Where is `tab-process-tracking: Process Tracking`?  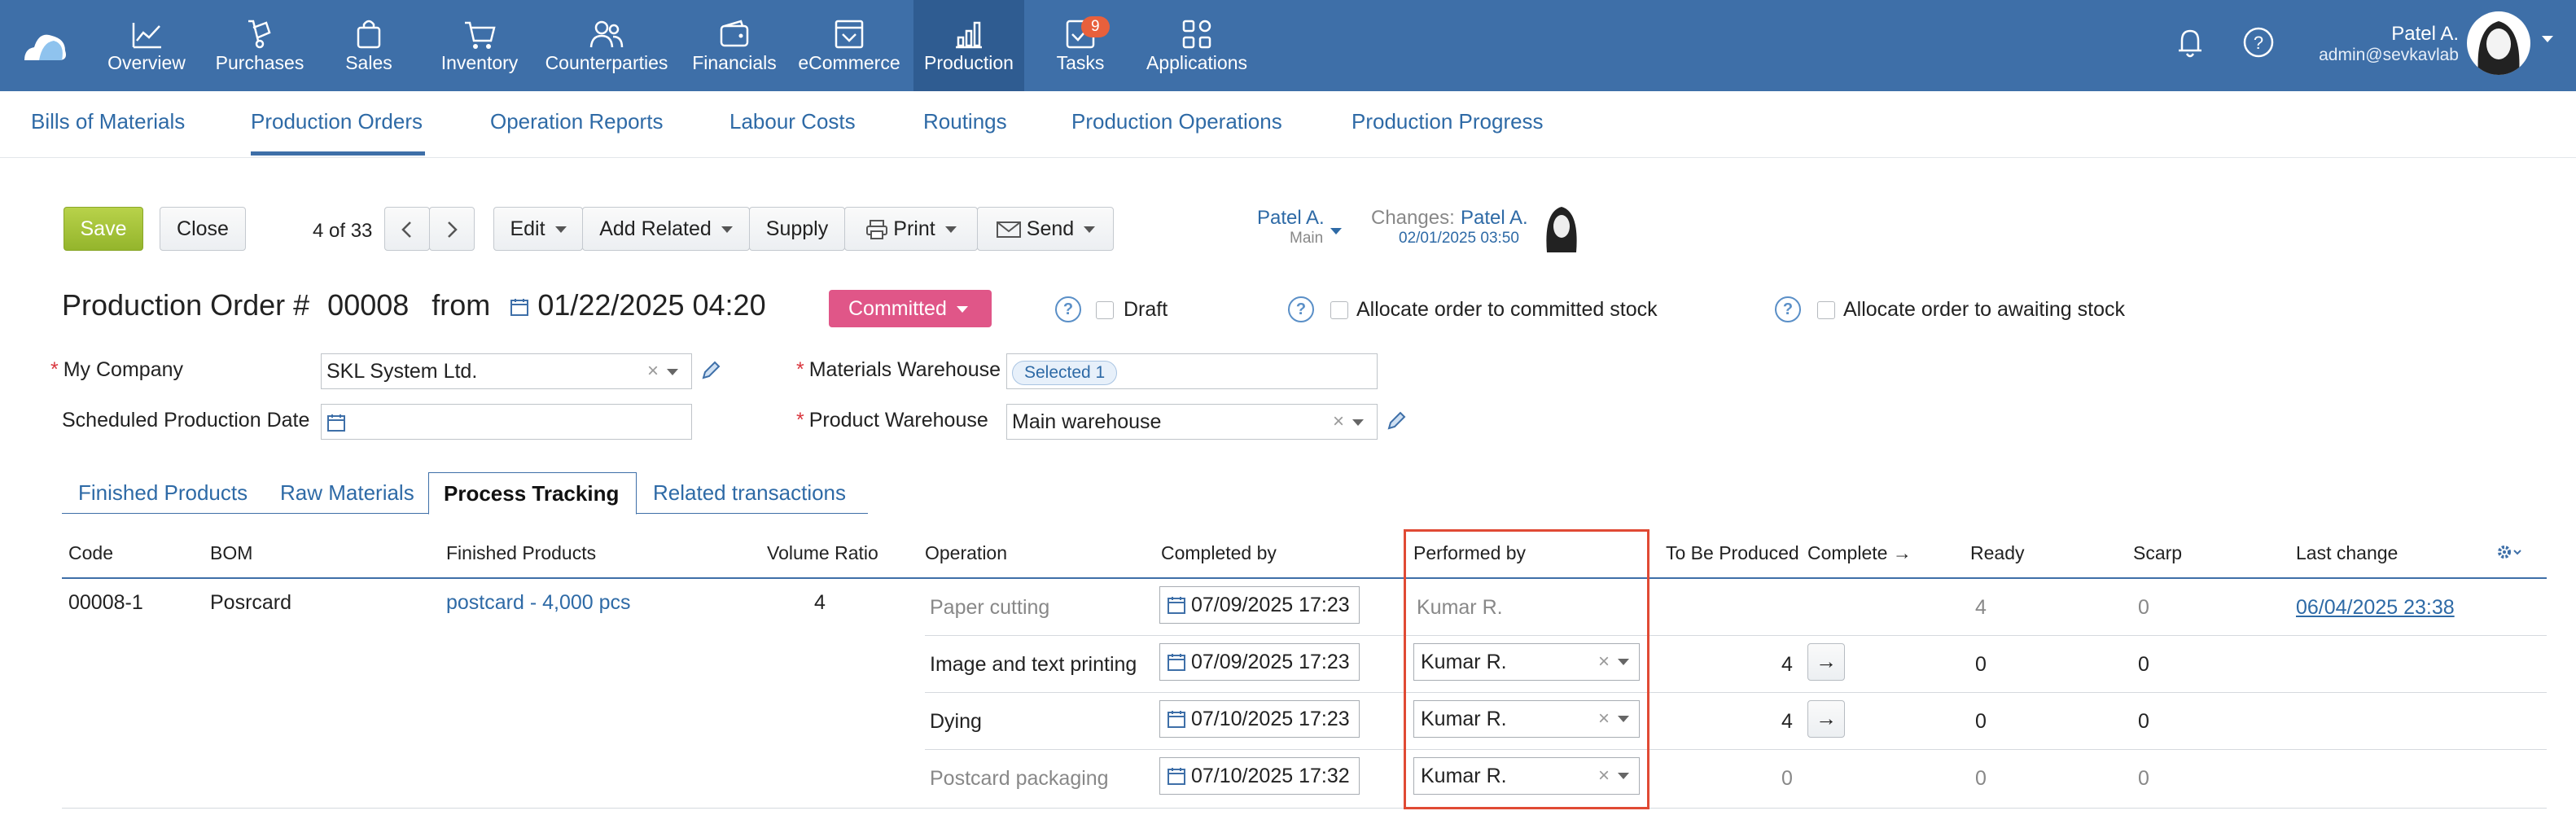 tab-process-tracking: Process Tracking is located at coordinates (532, 493).